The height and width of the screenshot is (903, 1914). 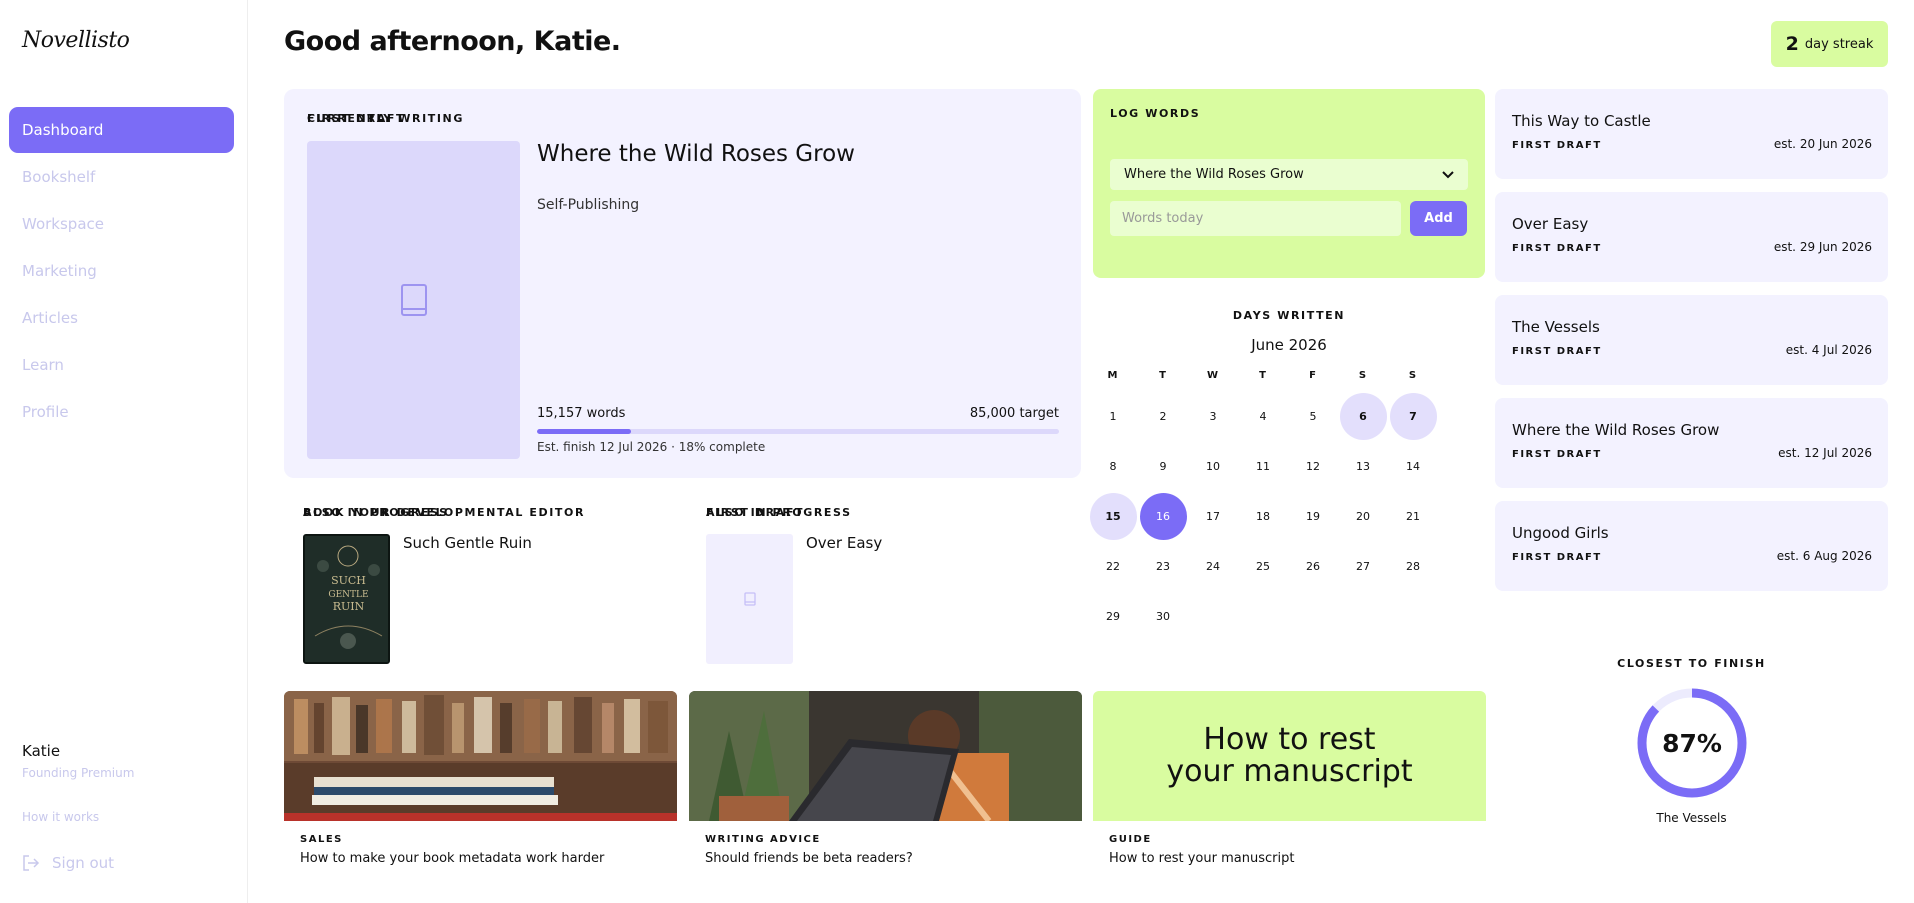 I want to click on finish-estimate: est. 12 Jul 2026, so click(x=1825, y=453).